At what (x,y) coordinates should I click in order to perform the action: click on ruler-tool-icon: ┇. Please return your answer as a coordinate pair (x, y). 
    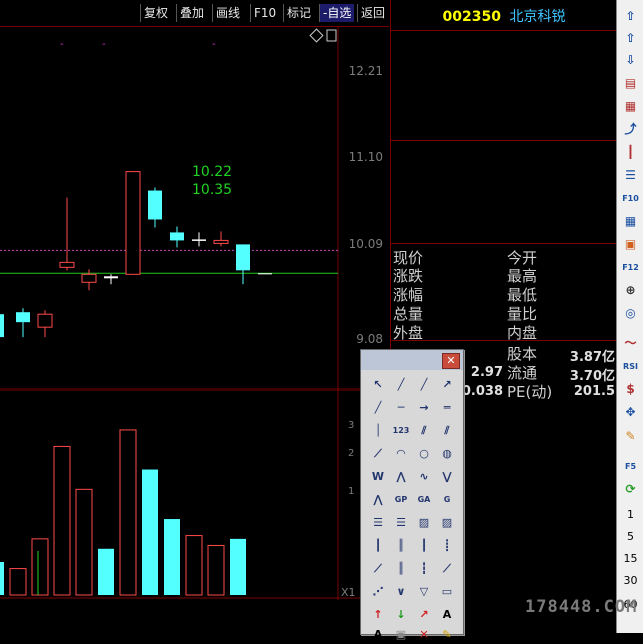
    Looking at the image, I should click on (424, 569).